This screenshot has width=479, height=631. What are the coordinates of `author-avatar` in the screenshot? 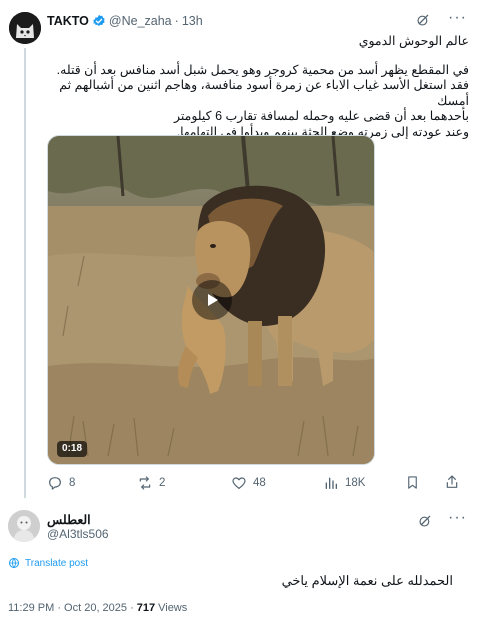 It's located at (25, 28).